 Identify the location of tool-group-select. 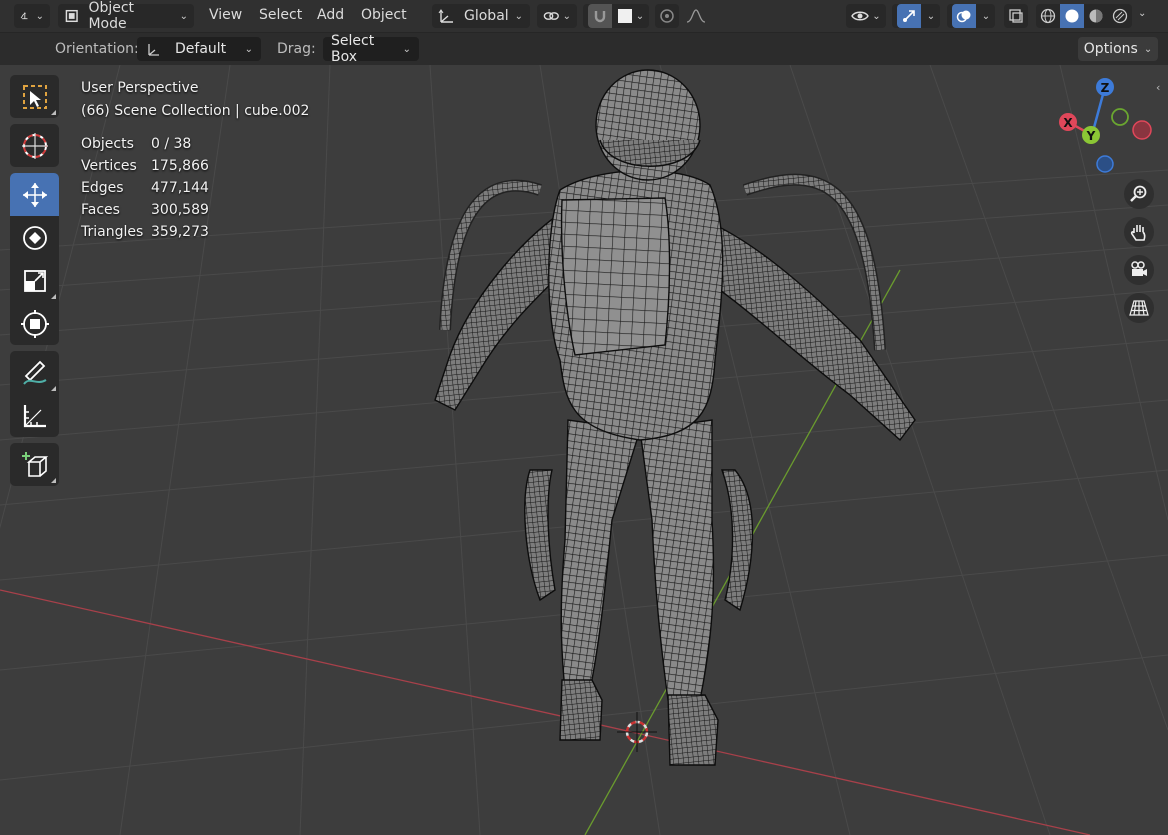
(34, 96).